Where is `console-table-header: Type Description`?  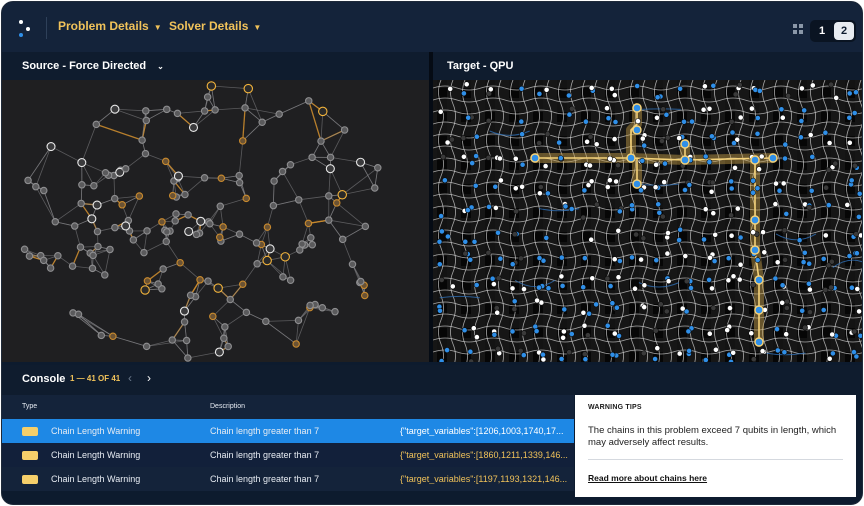
console-table-header: Type Description is located at coordinates (288, 407).